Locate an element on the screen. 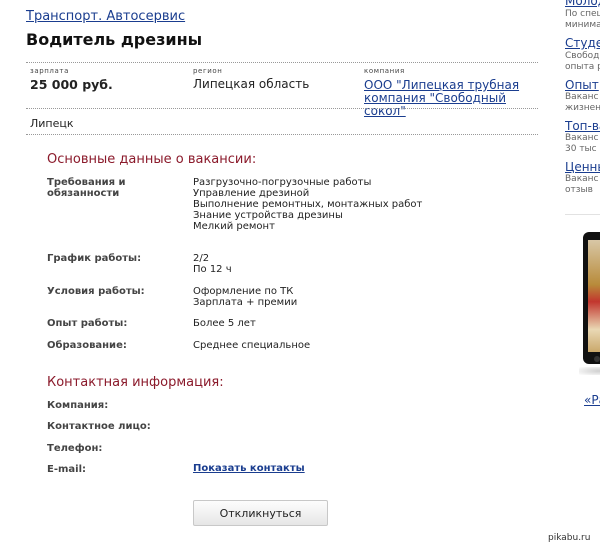 This screenshot has width=600, height=547. duty-item: Мелкий ремонт is located at coordinates (234, 226).